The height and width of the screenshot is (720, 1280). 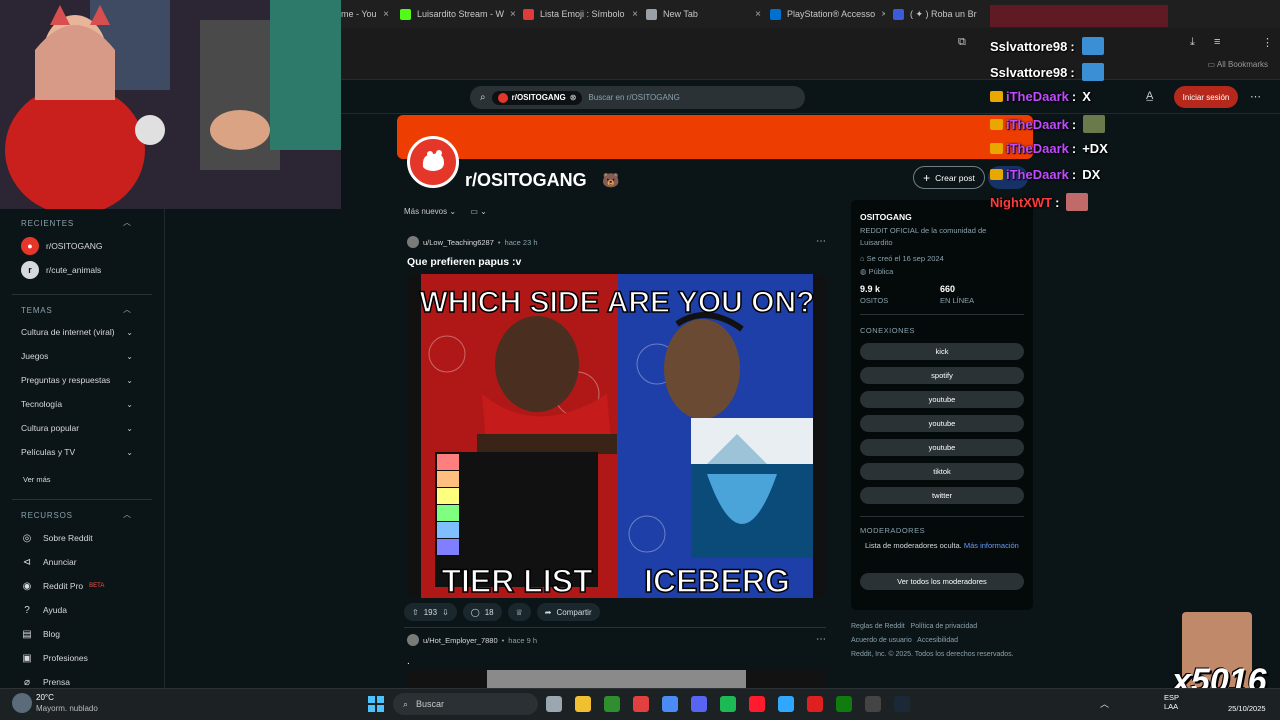 What do you see at coordinates (938, 14) in the screenshot?
I see `browser-tab: ( ✦ ) Roba un Br×` at bounding box center [938, 14].